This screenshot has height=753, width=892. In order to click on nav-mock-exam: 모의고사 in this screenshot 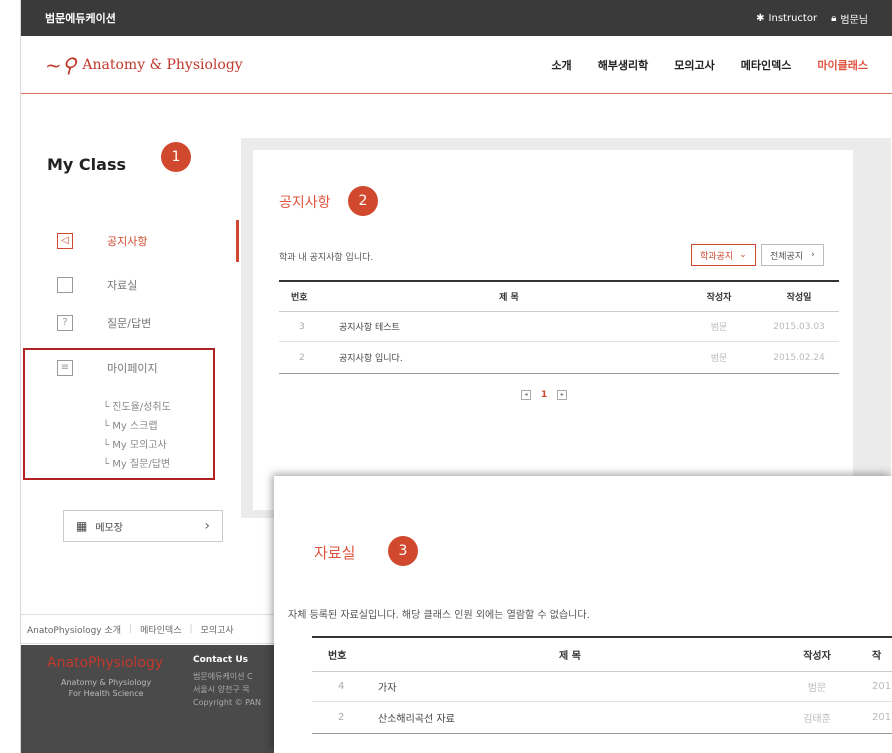, I will do `click(694, 65)`.